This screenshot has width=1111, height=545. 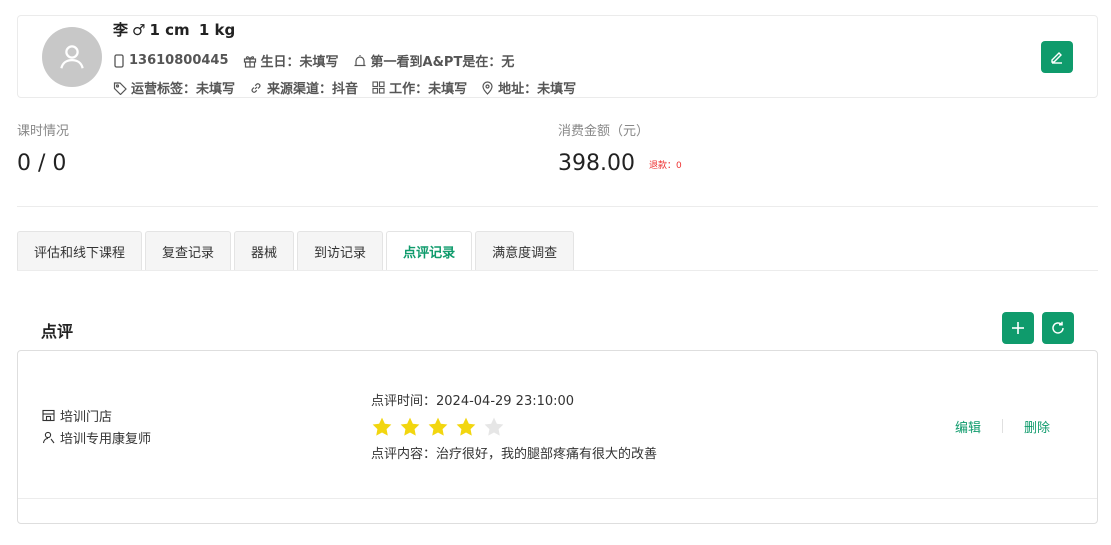 What do you see at coordinates (106, 439) in the screenshot?
I see `therapist-name: 培训专用康复师` at bounding box center [106, 439].